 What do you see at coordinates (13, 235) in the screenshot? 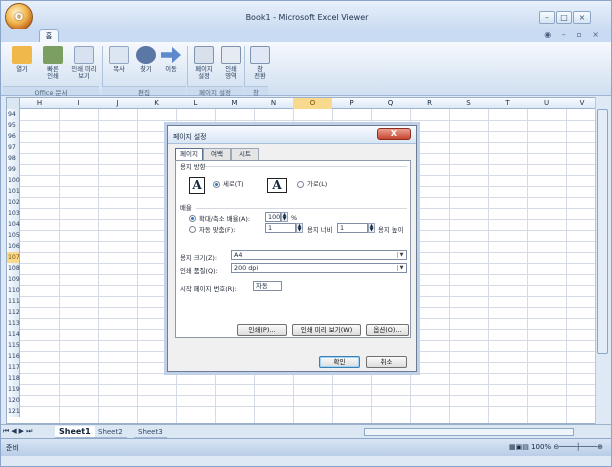
I see `row-header: 105` at bounding box center [13, 235].